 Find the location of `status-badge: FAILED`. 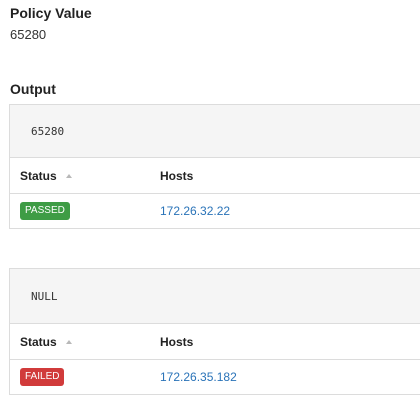

status-badge: FAILED is located at coordinates (42, 377).